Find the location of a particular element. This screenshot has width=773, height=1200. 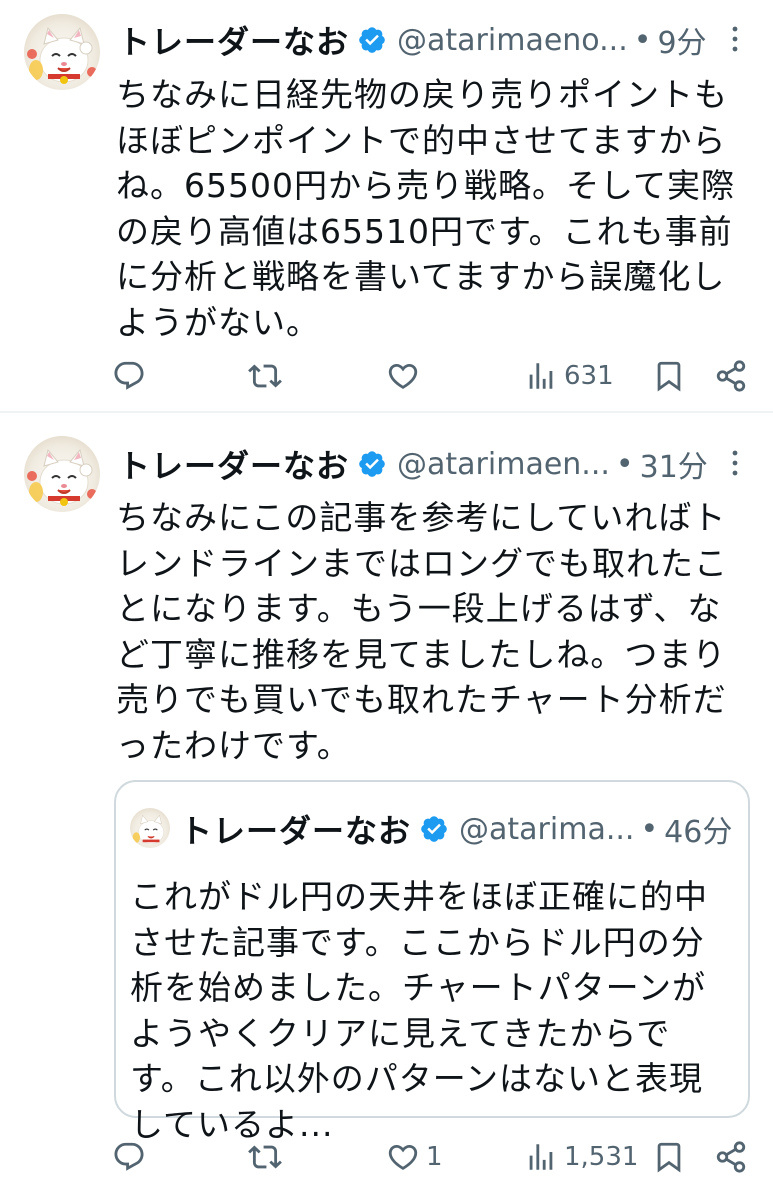

tweet-actions: 631 is located at coordinates (386, 376).